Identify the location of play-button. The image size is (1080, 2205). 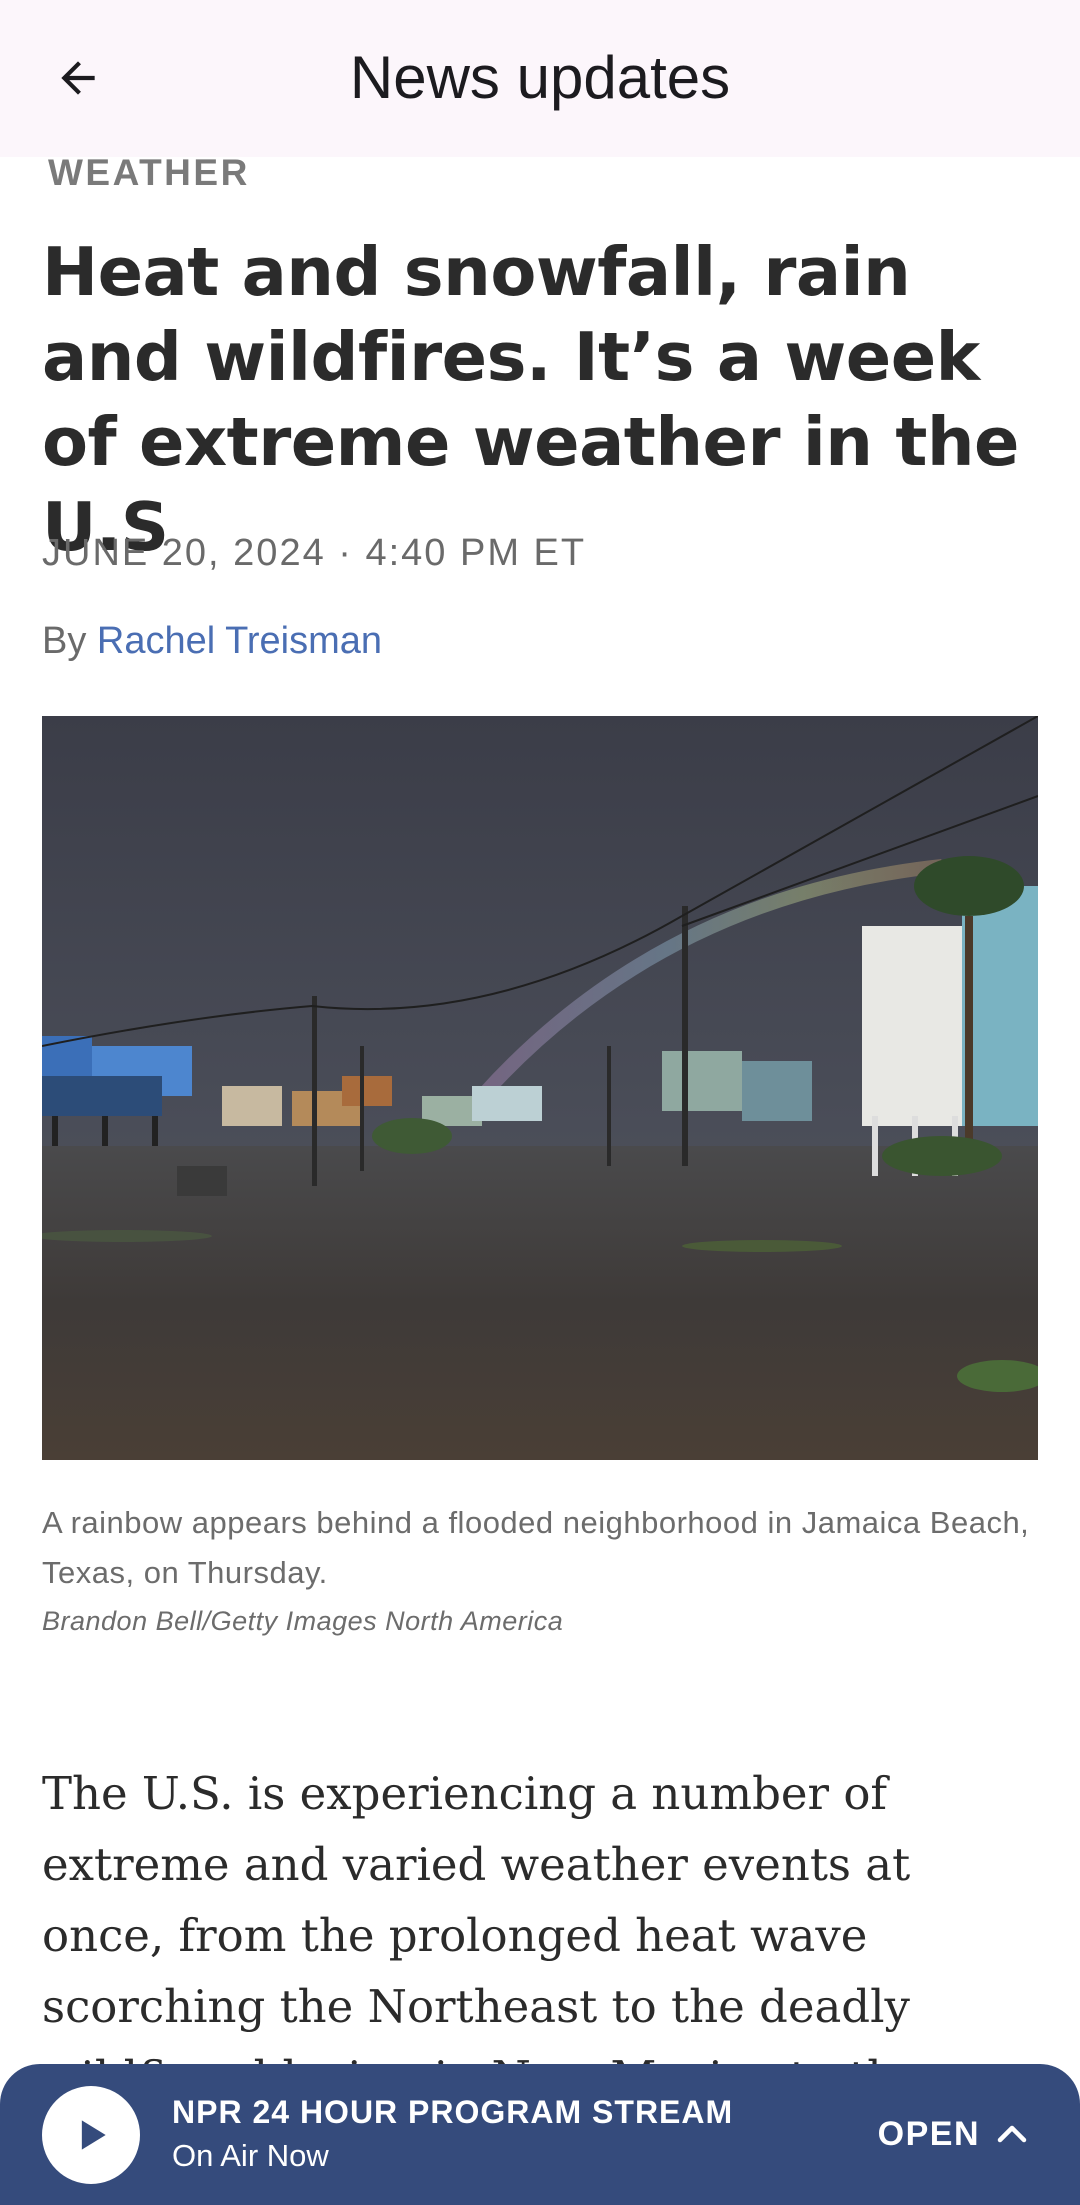
(91, 2135).